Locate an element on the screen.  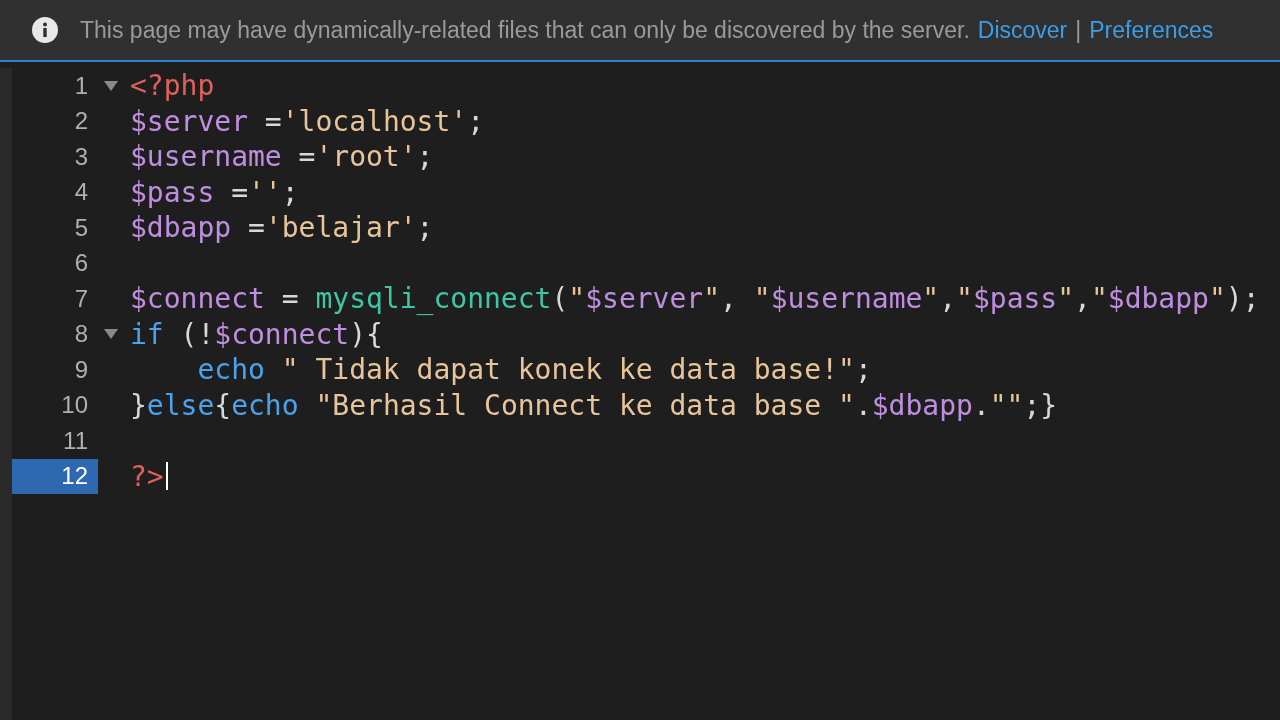
line-number: 6 is located at coordinates (81, 263).